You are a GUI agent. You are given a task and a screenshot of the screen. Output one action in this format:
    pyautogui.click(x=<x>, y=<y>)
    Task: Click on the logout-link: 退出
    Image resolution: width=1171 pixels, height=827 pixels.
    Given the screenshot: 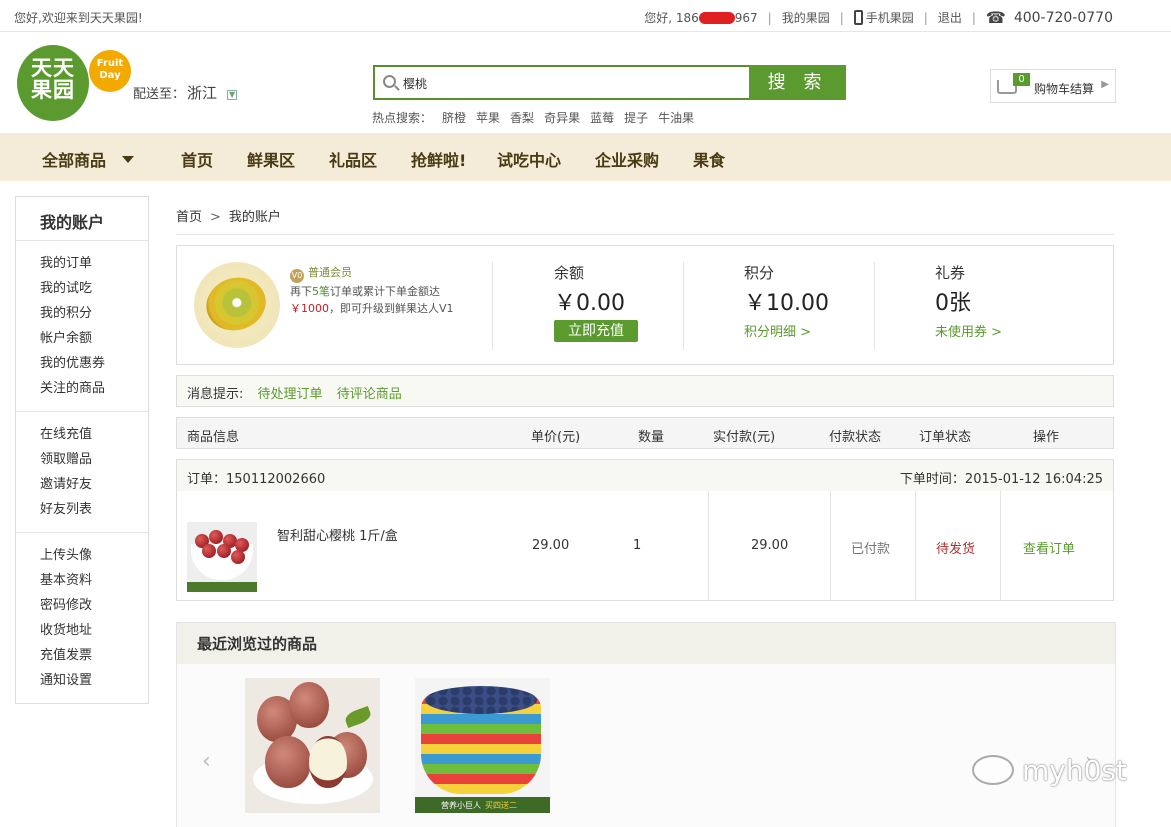 What is the action you would take?
    pyautogui.click(x=950, y=17)
    